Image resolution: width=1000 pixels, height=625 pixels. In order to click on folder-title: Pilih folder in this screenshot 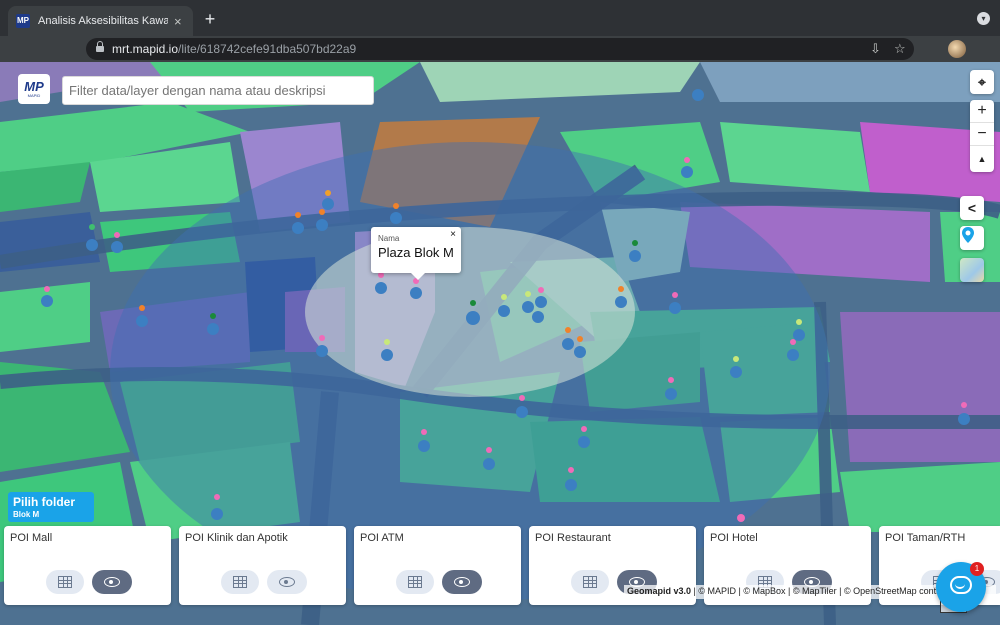, I will do `click(44, 502)`.